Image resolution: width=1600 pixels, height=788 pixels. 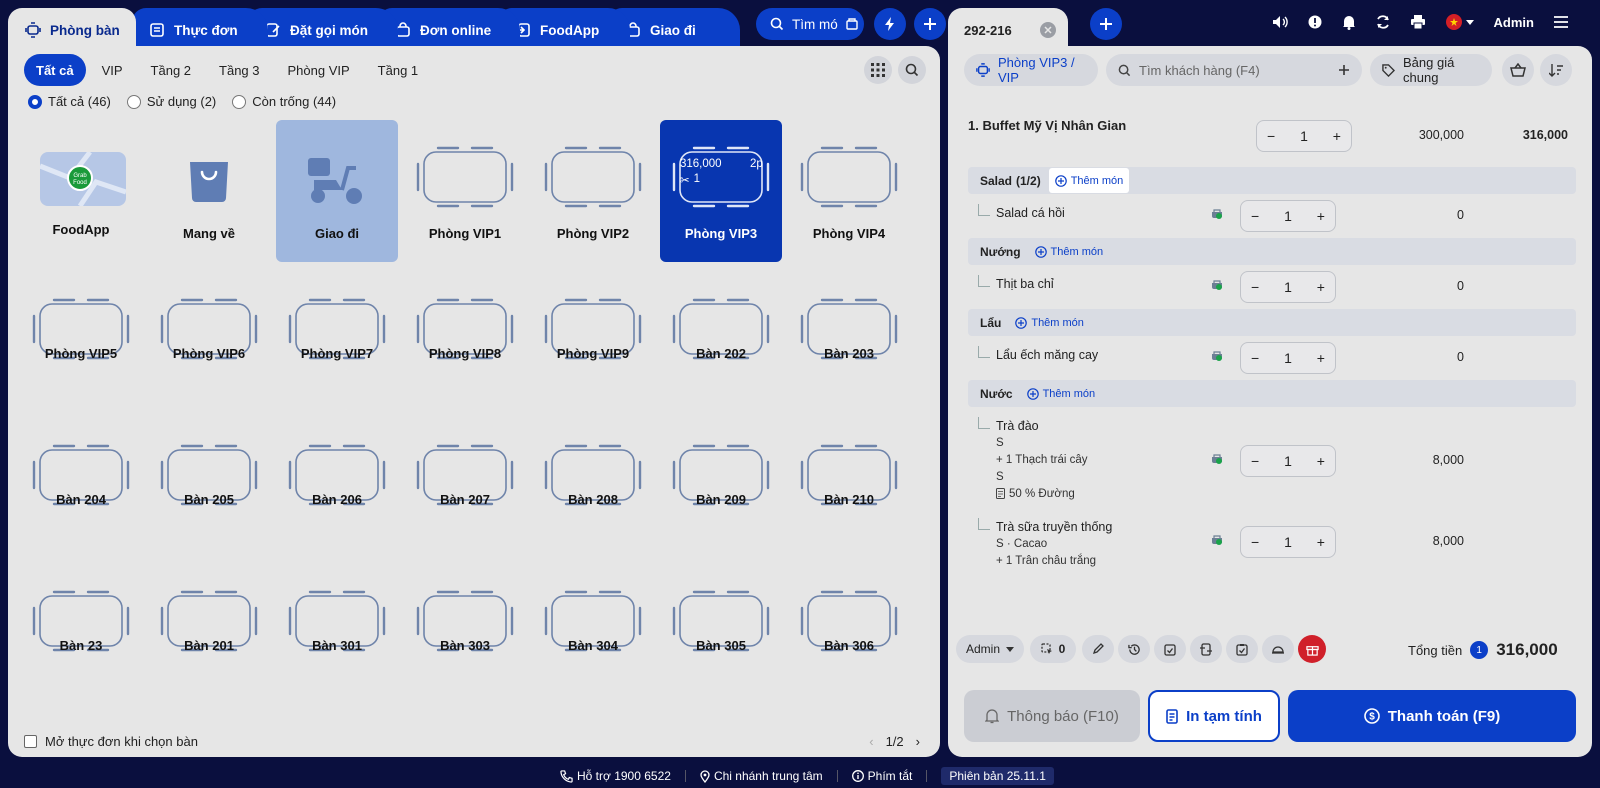 I want to click on schedule-button, so click(x=1170, y=649).